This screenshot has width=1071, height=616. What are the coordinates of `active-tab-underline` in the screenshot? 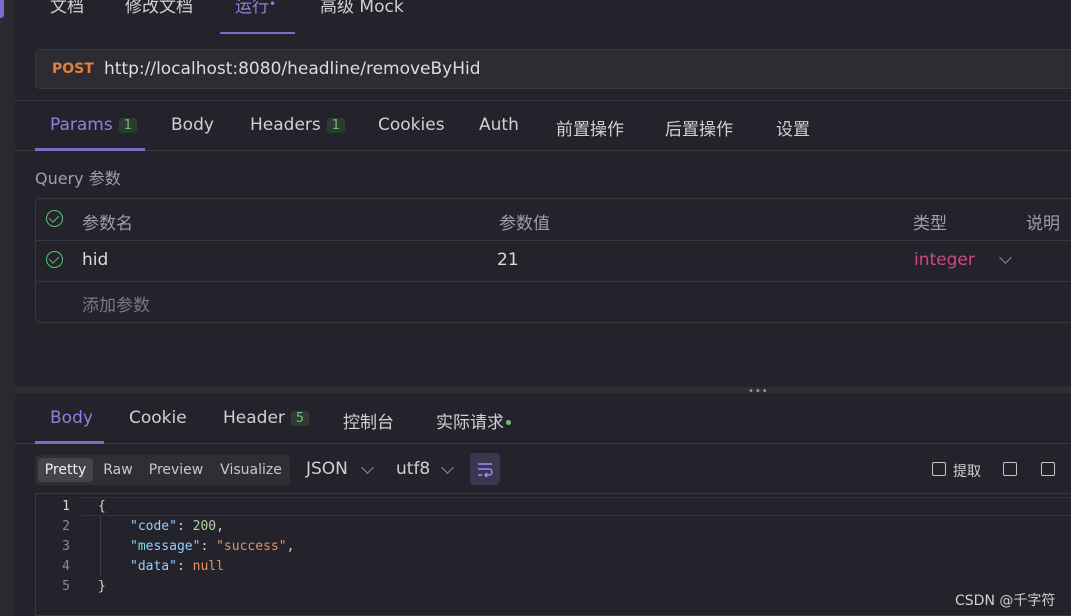 It's located at (257, 33).